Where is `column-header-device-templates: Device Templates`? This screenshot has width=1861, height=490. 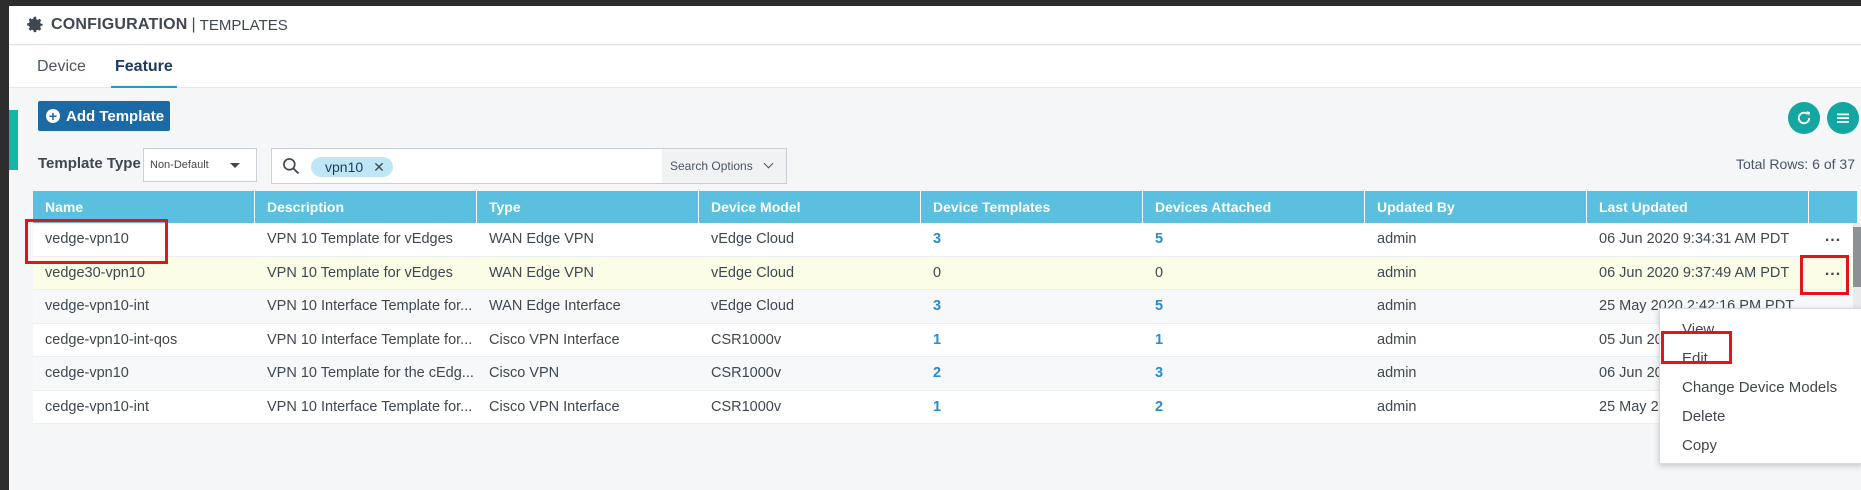 column-header-device-templates: Device Templates is located at coordinates (1032, 207).